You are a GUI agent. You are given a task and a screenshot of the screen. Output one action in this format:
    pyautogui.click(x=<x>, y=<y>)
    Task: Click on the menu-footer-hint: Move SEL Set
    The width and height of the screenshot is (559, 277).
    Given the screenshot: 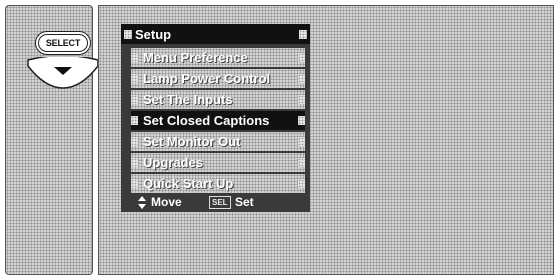 What is the action you would take?
    pyautogui.click(x=218, y=202)
    